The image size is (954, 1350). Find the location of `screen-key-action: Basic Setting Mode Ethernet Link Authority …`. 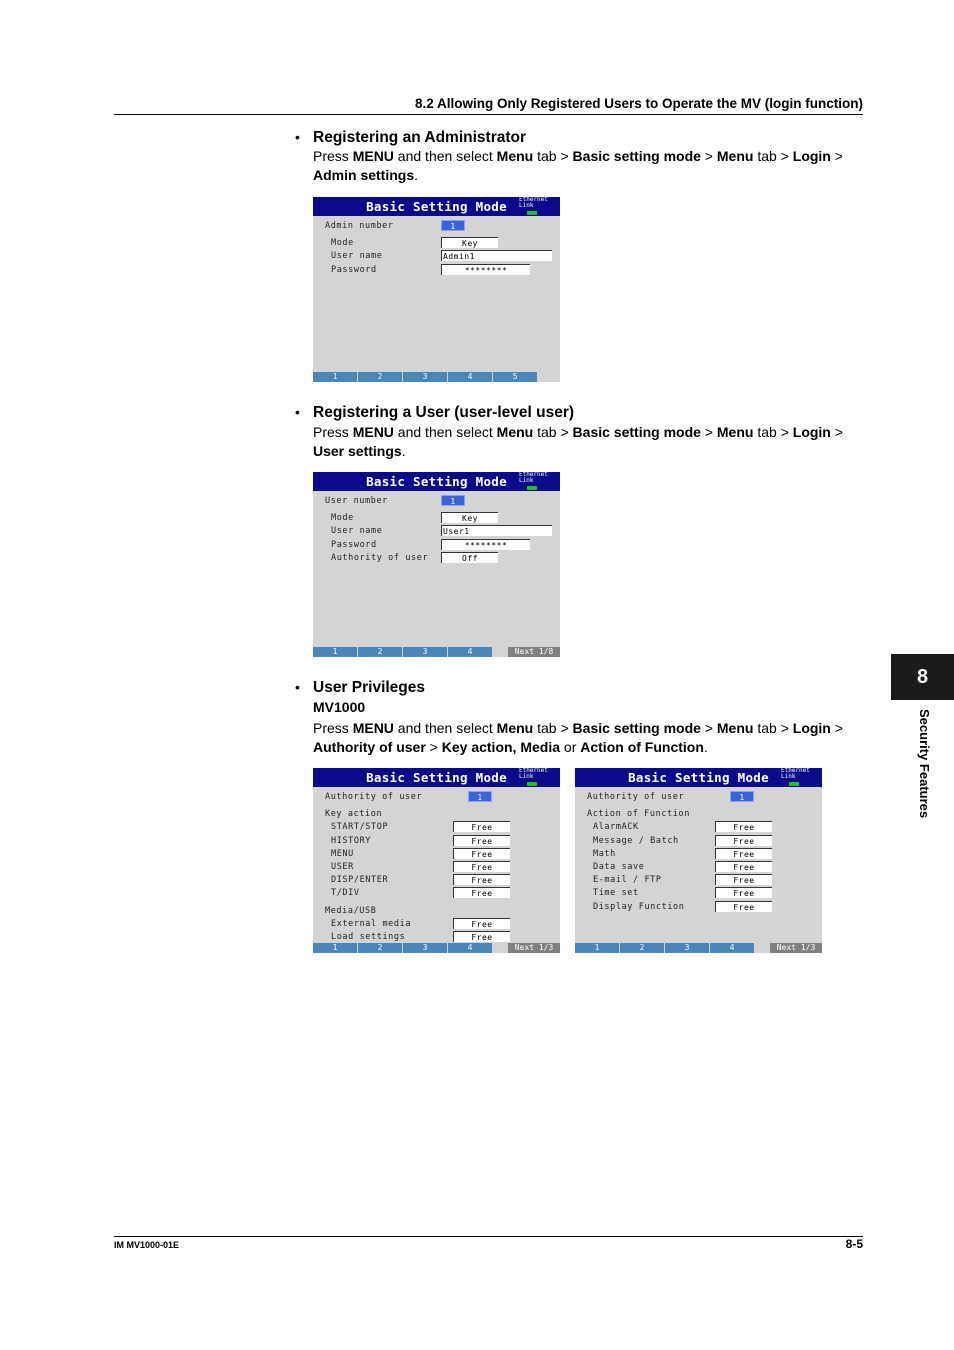

screen-key-action: Basic Setting Mode Ethernet Link Authority … is located at coordinates (436, 860).